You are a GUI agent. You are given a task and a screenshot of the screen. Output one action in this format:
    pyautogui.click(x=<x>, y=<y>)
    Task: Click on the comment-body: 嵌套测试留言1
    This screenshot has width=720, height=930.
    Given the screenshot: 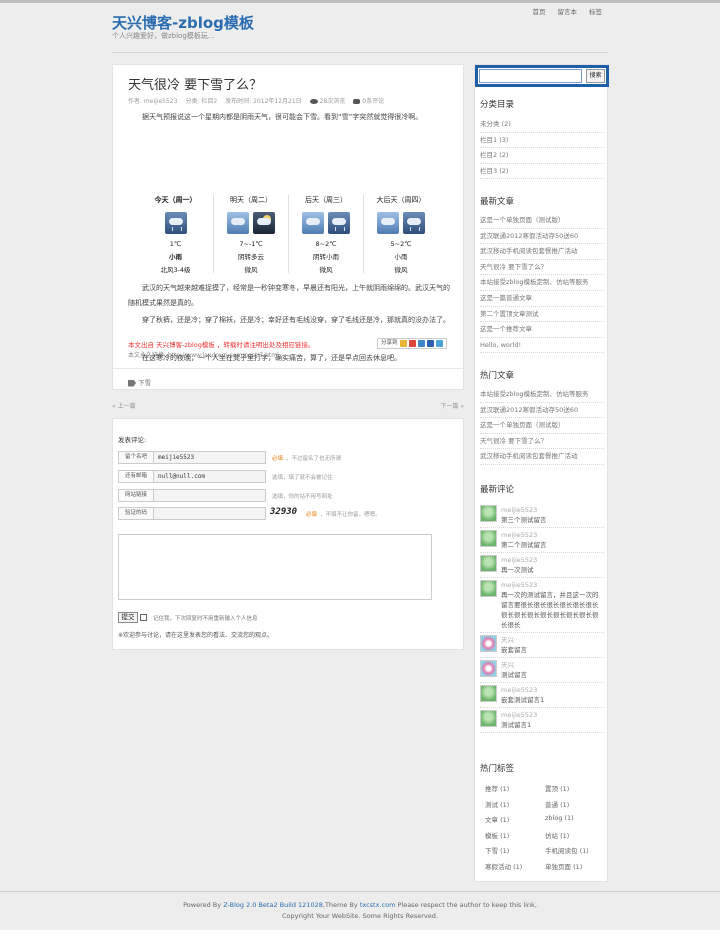 What is the action you would take?
    pyautogui.click(x=523, y=700)
    